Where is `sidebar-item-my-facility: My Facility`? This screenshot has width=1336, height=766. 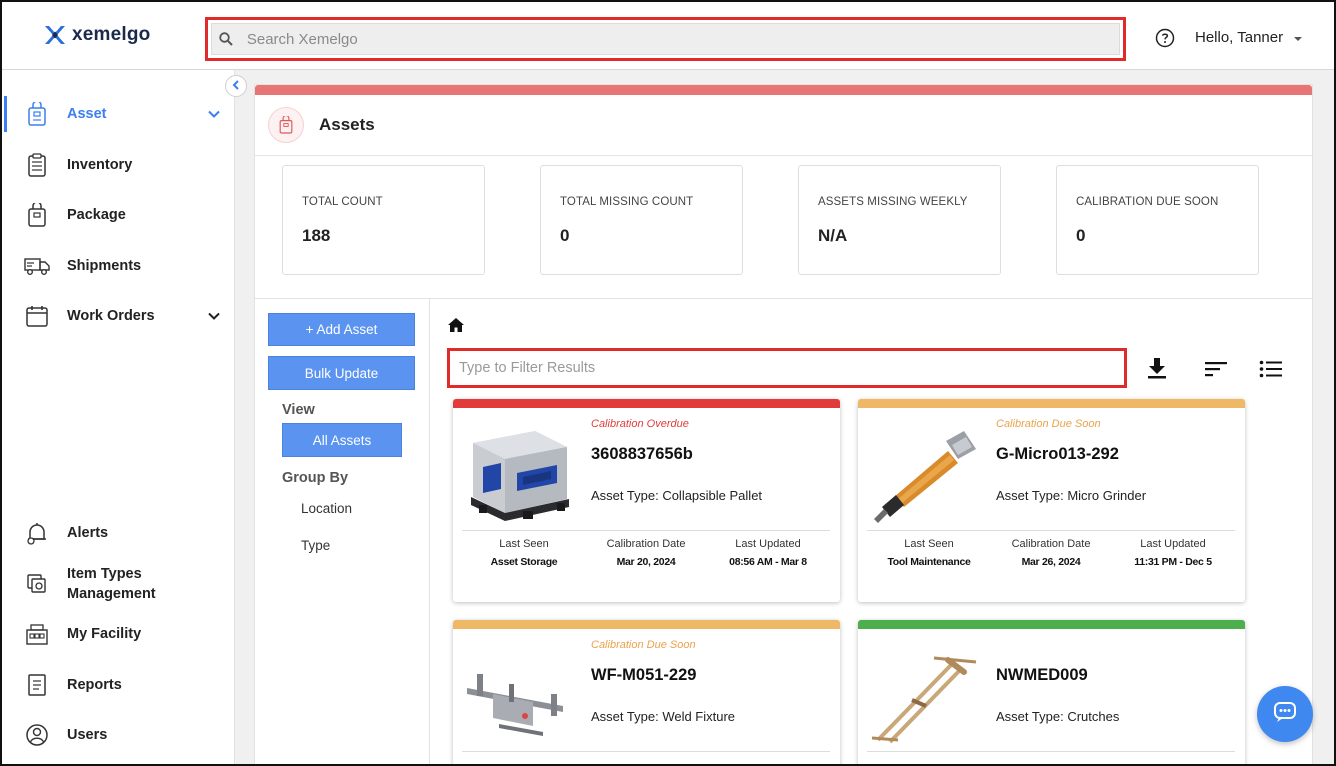 sidebar-item-my-facility: My Facility is located at coordinates (118, 634).